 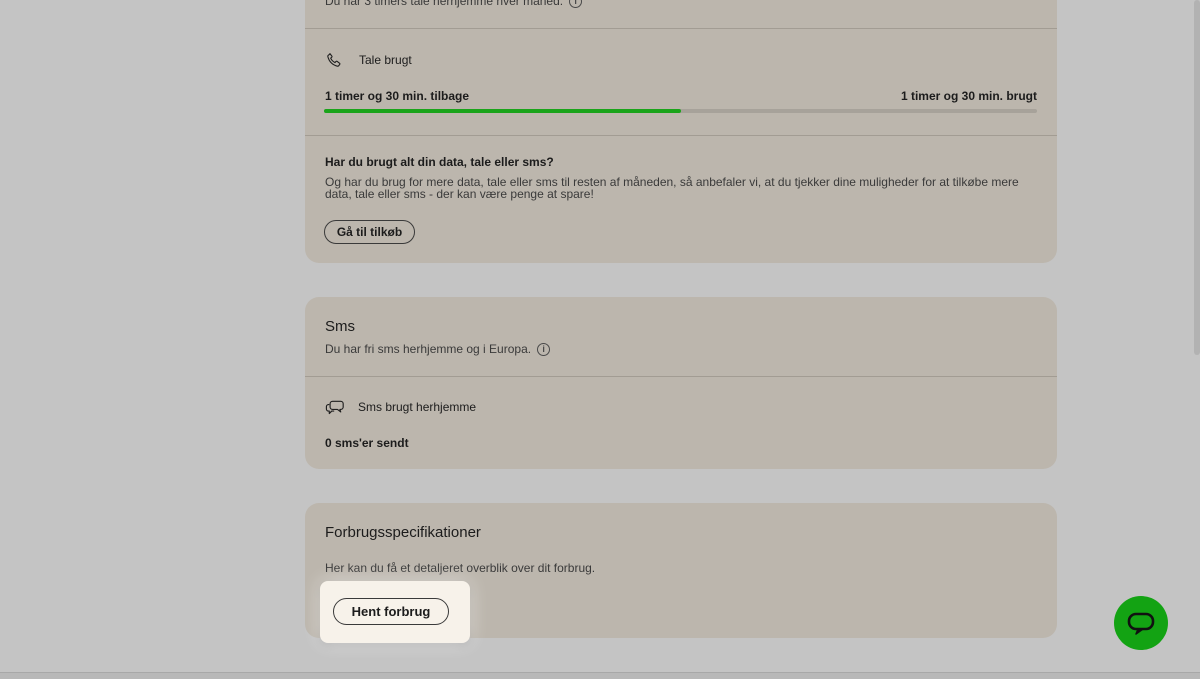 I want to click on chat-icon, so click(x=1141, y=623).